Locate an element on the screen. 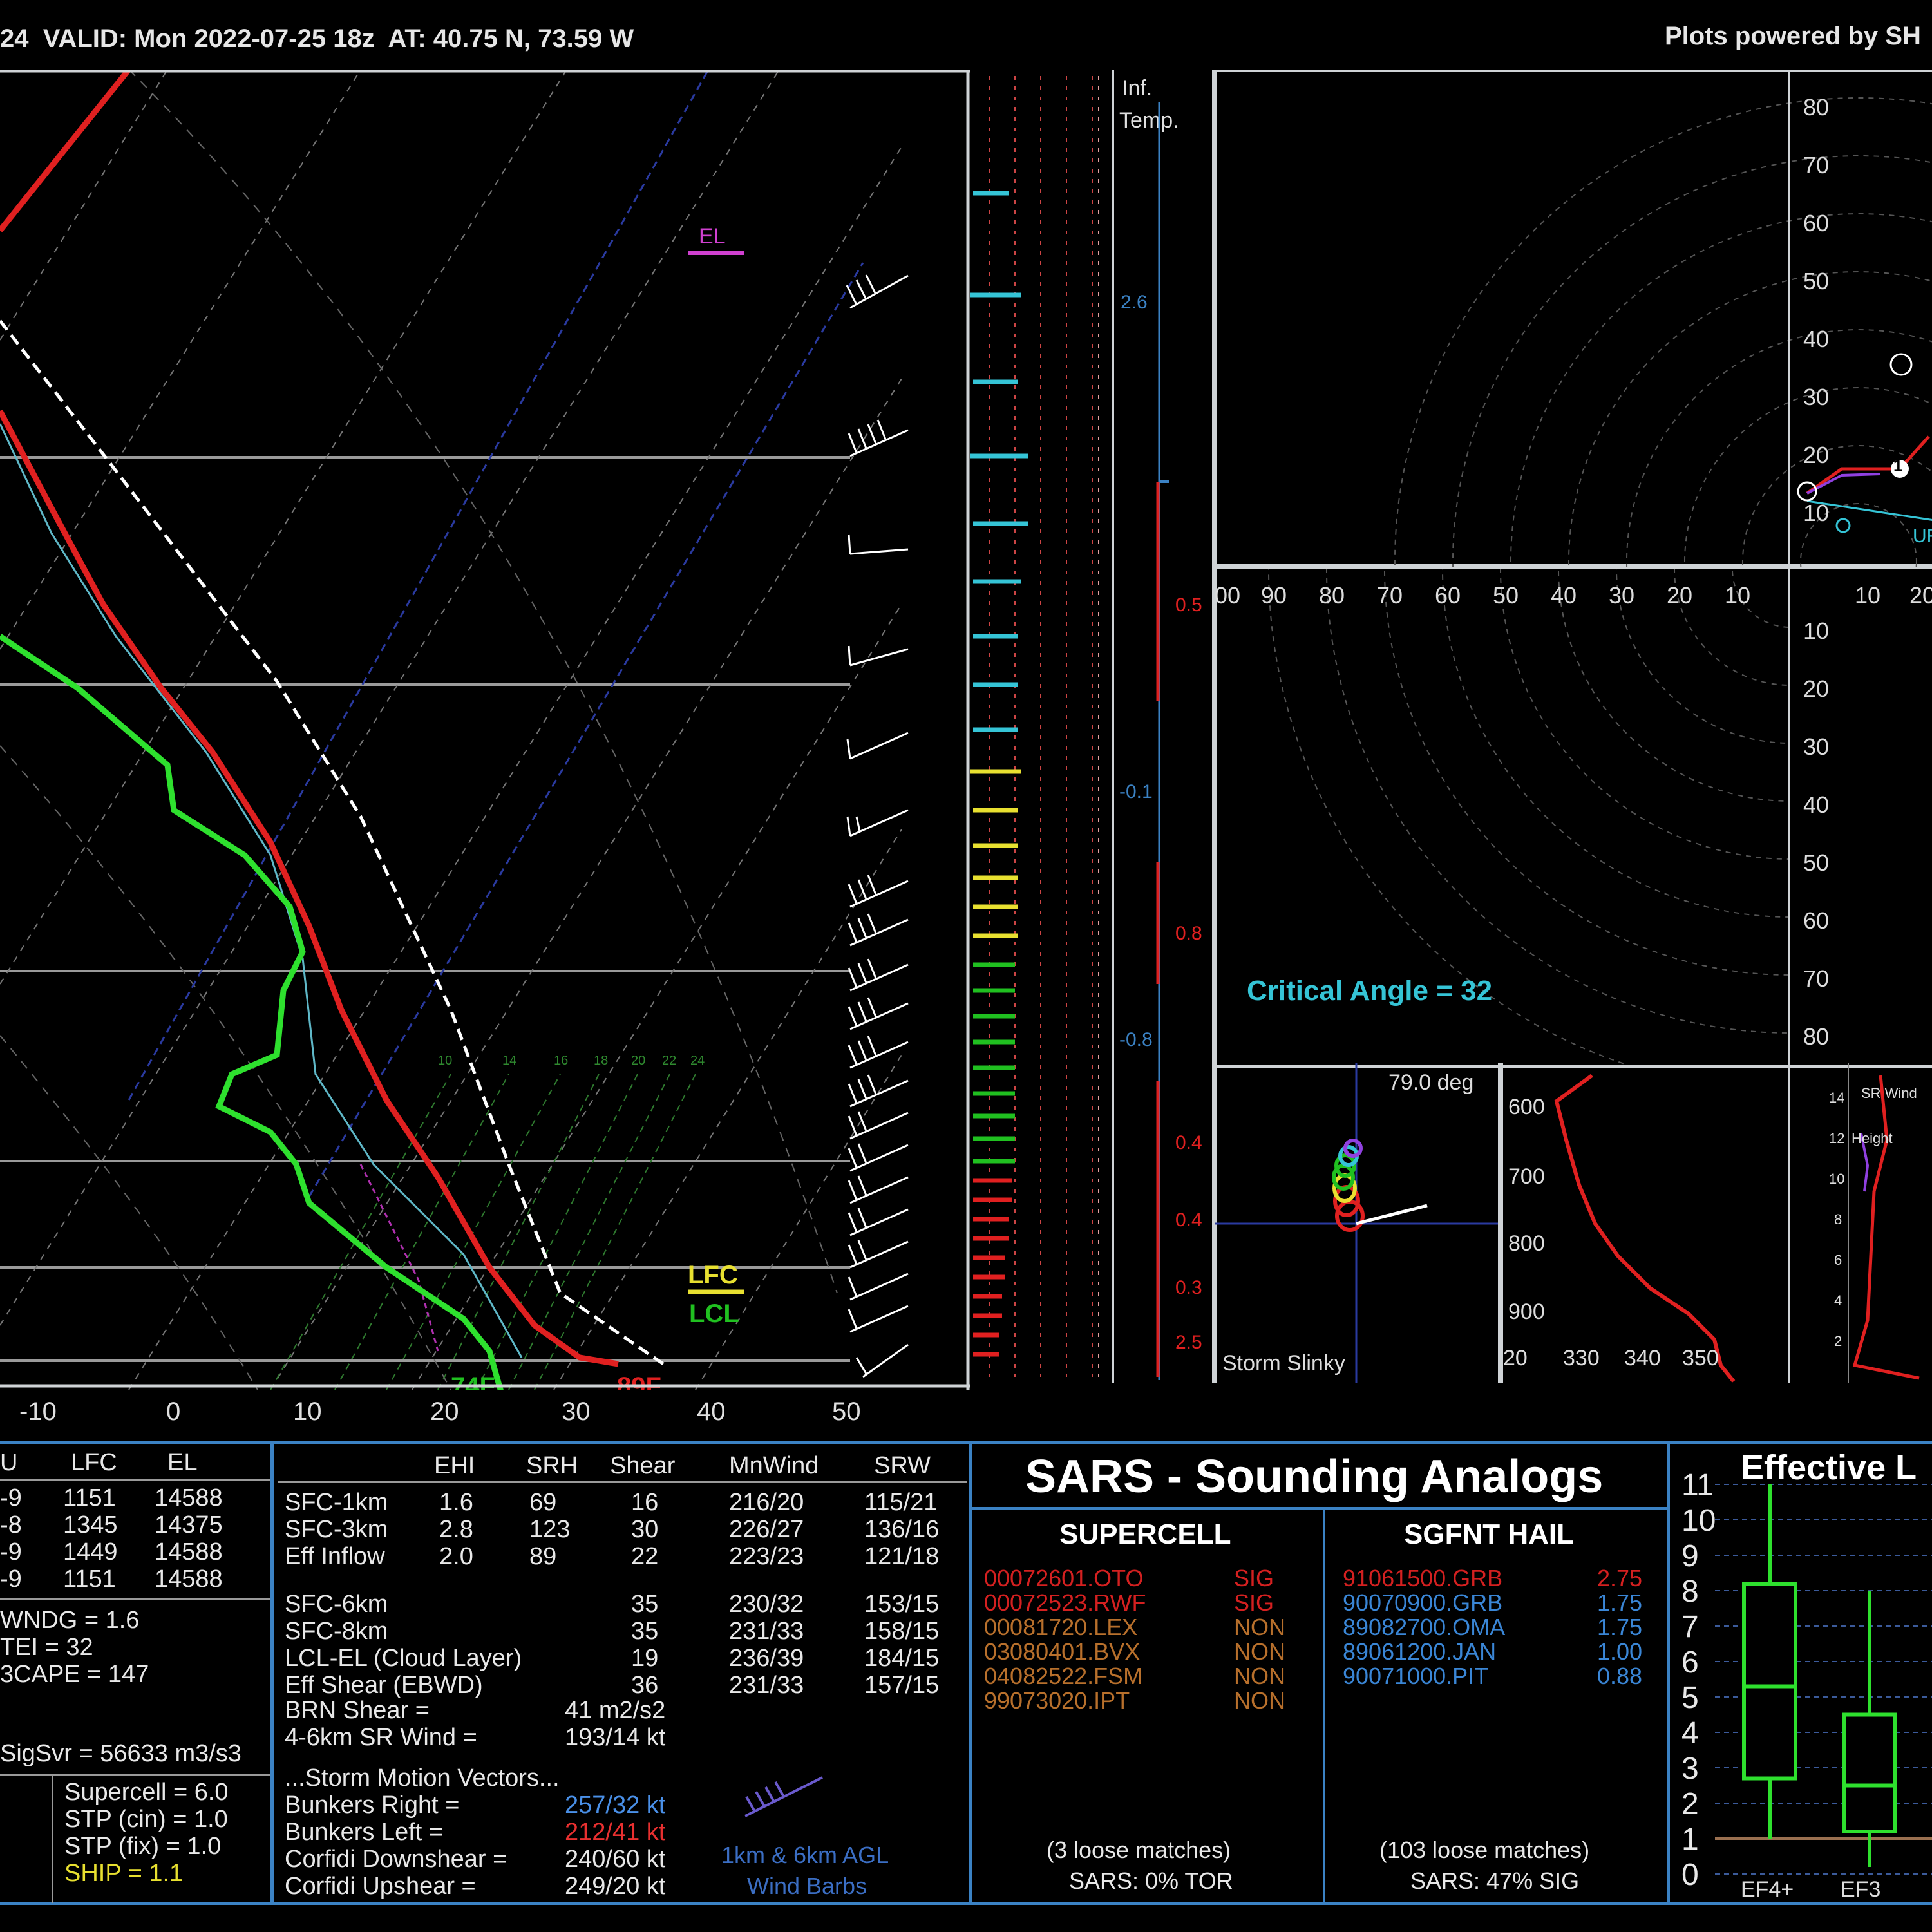 The height and width of the screenshot is (1932, 1932). polar-right-tick: 60 is located at coordinates (1816, 920).